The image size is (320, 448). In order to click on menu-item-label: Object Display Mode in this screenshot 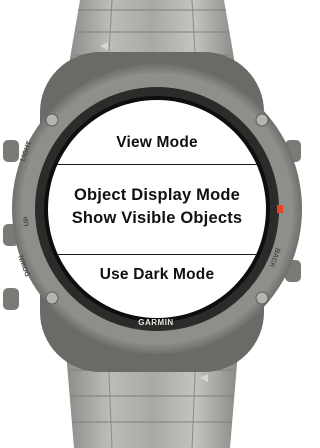, I will do `click(157, 195)`.